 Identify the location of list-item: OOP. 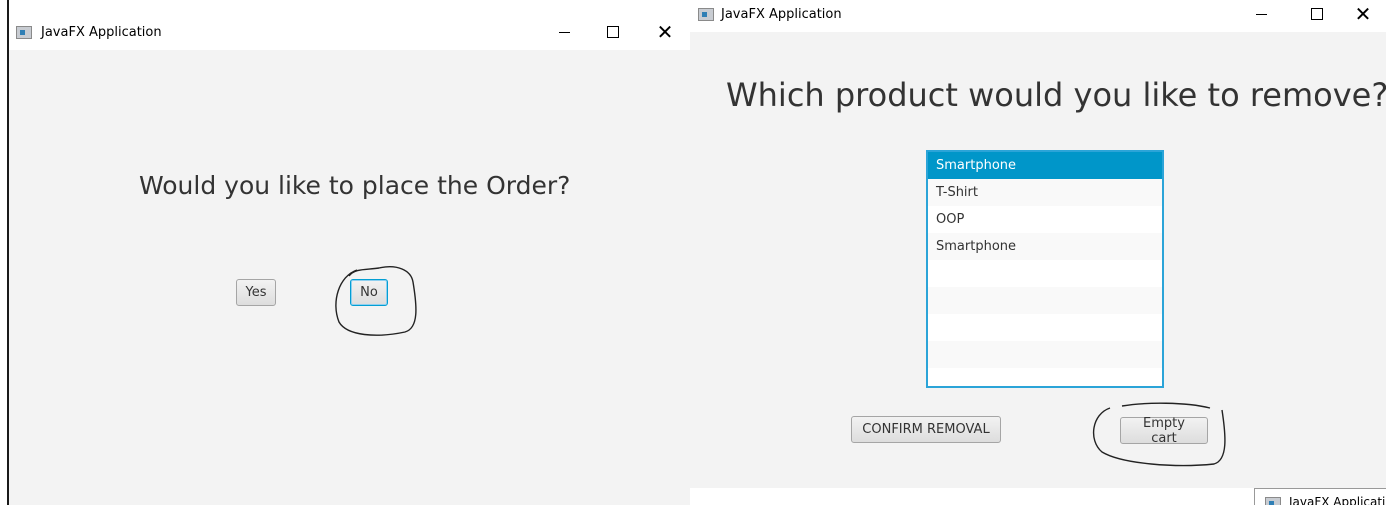
(1045, 219).